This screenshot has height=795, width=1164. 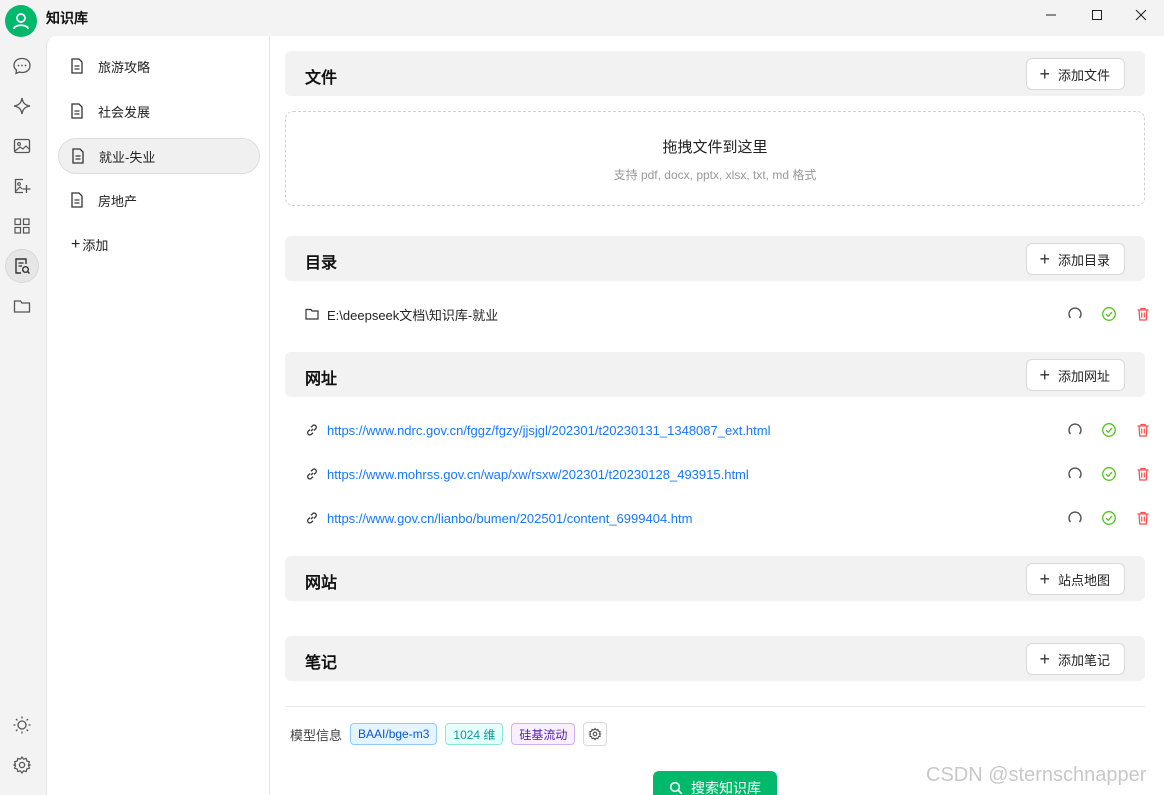 What do you see at coordinates (321, 663) in the screenshot?
I see `notes-section-title: 笔记` at bounding box center [321, 663].